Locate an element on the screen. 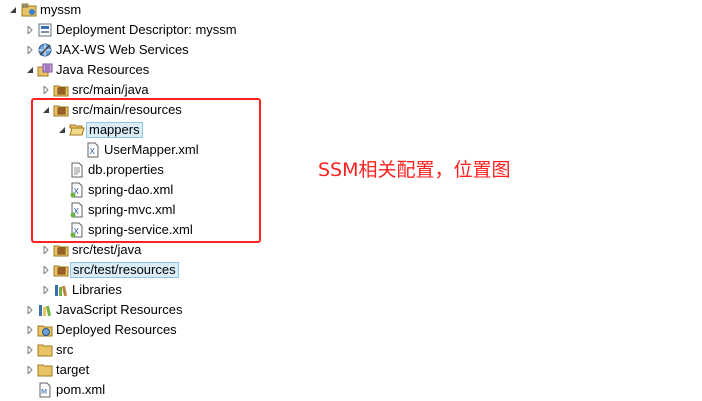  deployed-resources-icon is located at coordinates (45, 330).